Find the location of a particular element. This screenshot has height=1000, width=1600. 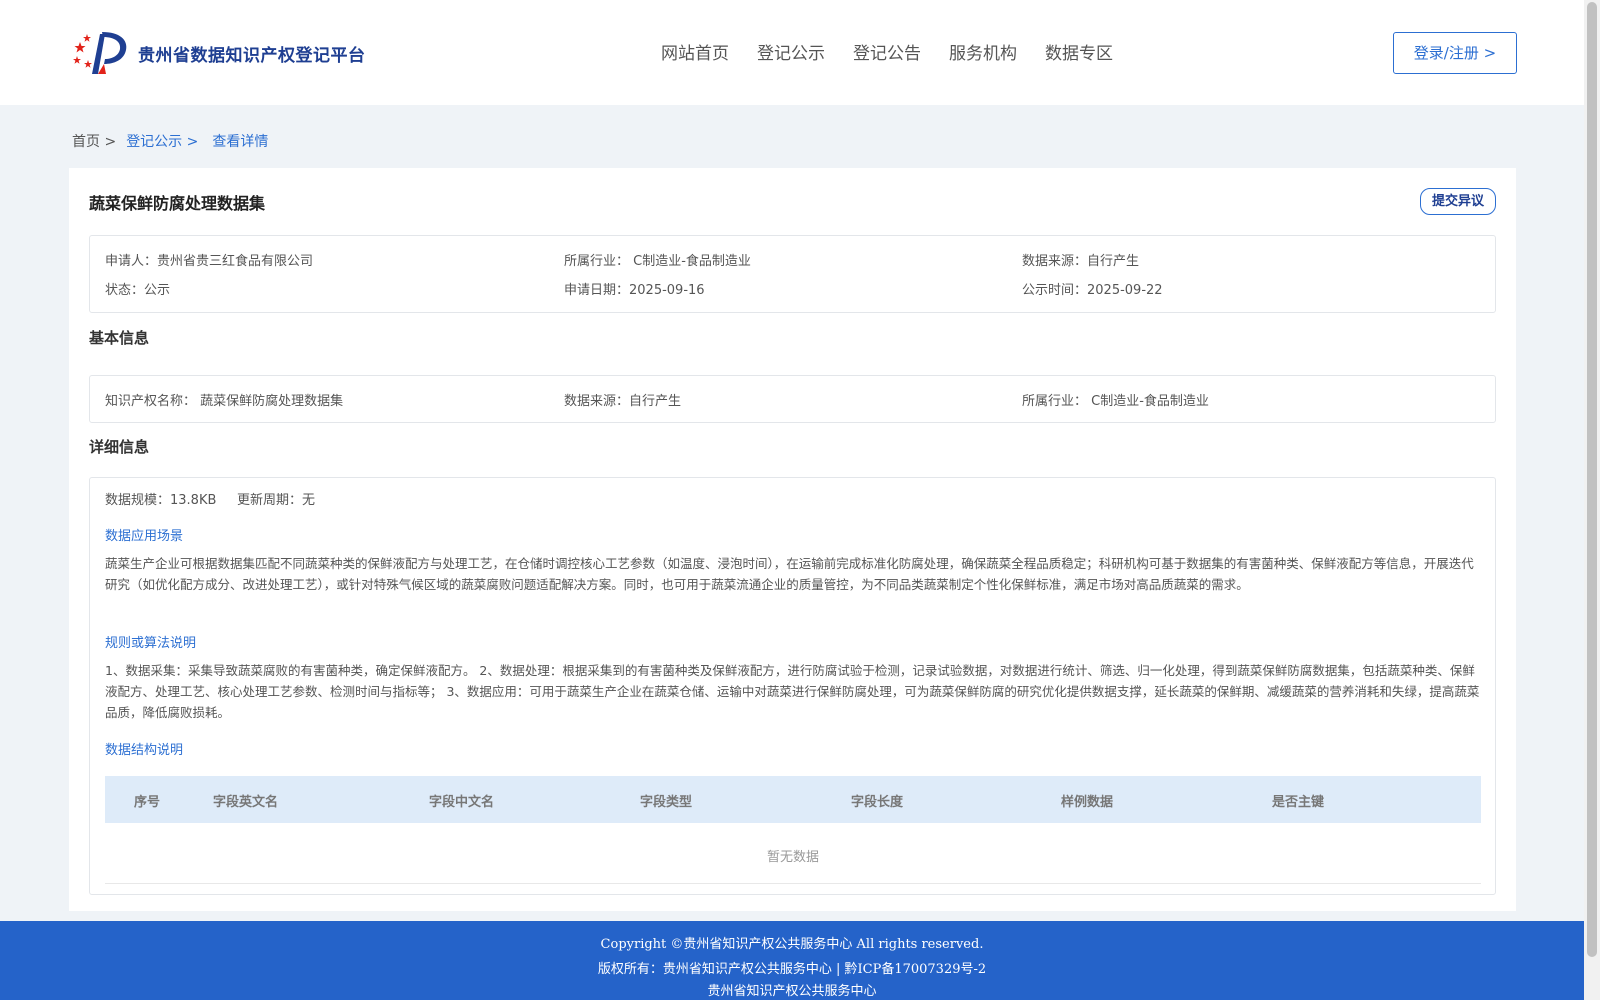

update-cycle-field: 更新周期：无 is located at coordinates (276, 500).